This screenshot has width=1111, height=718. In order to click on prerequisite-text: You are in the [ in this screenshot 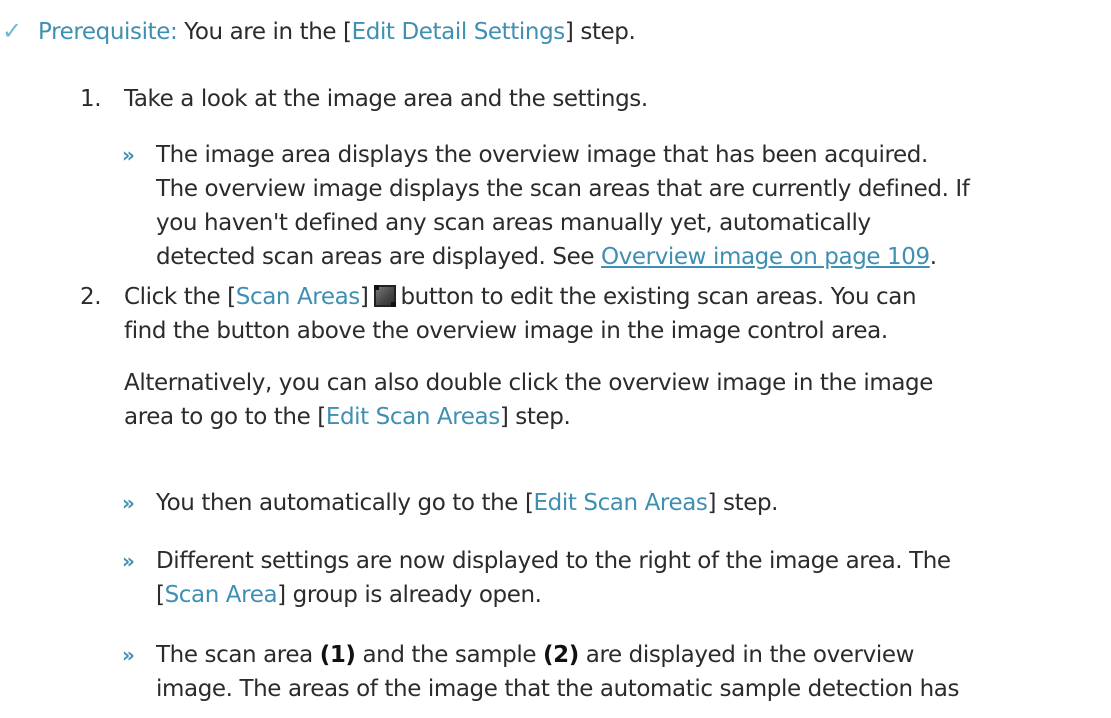, I will do `click(264, 32)`.